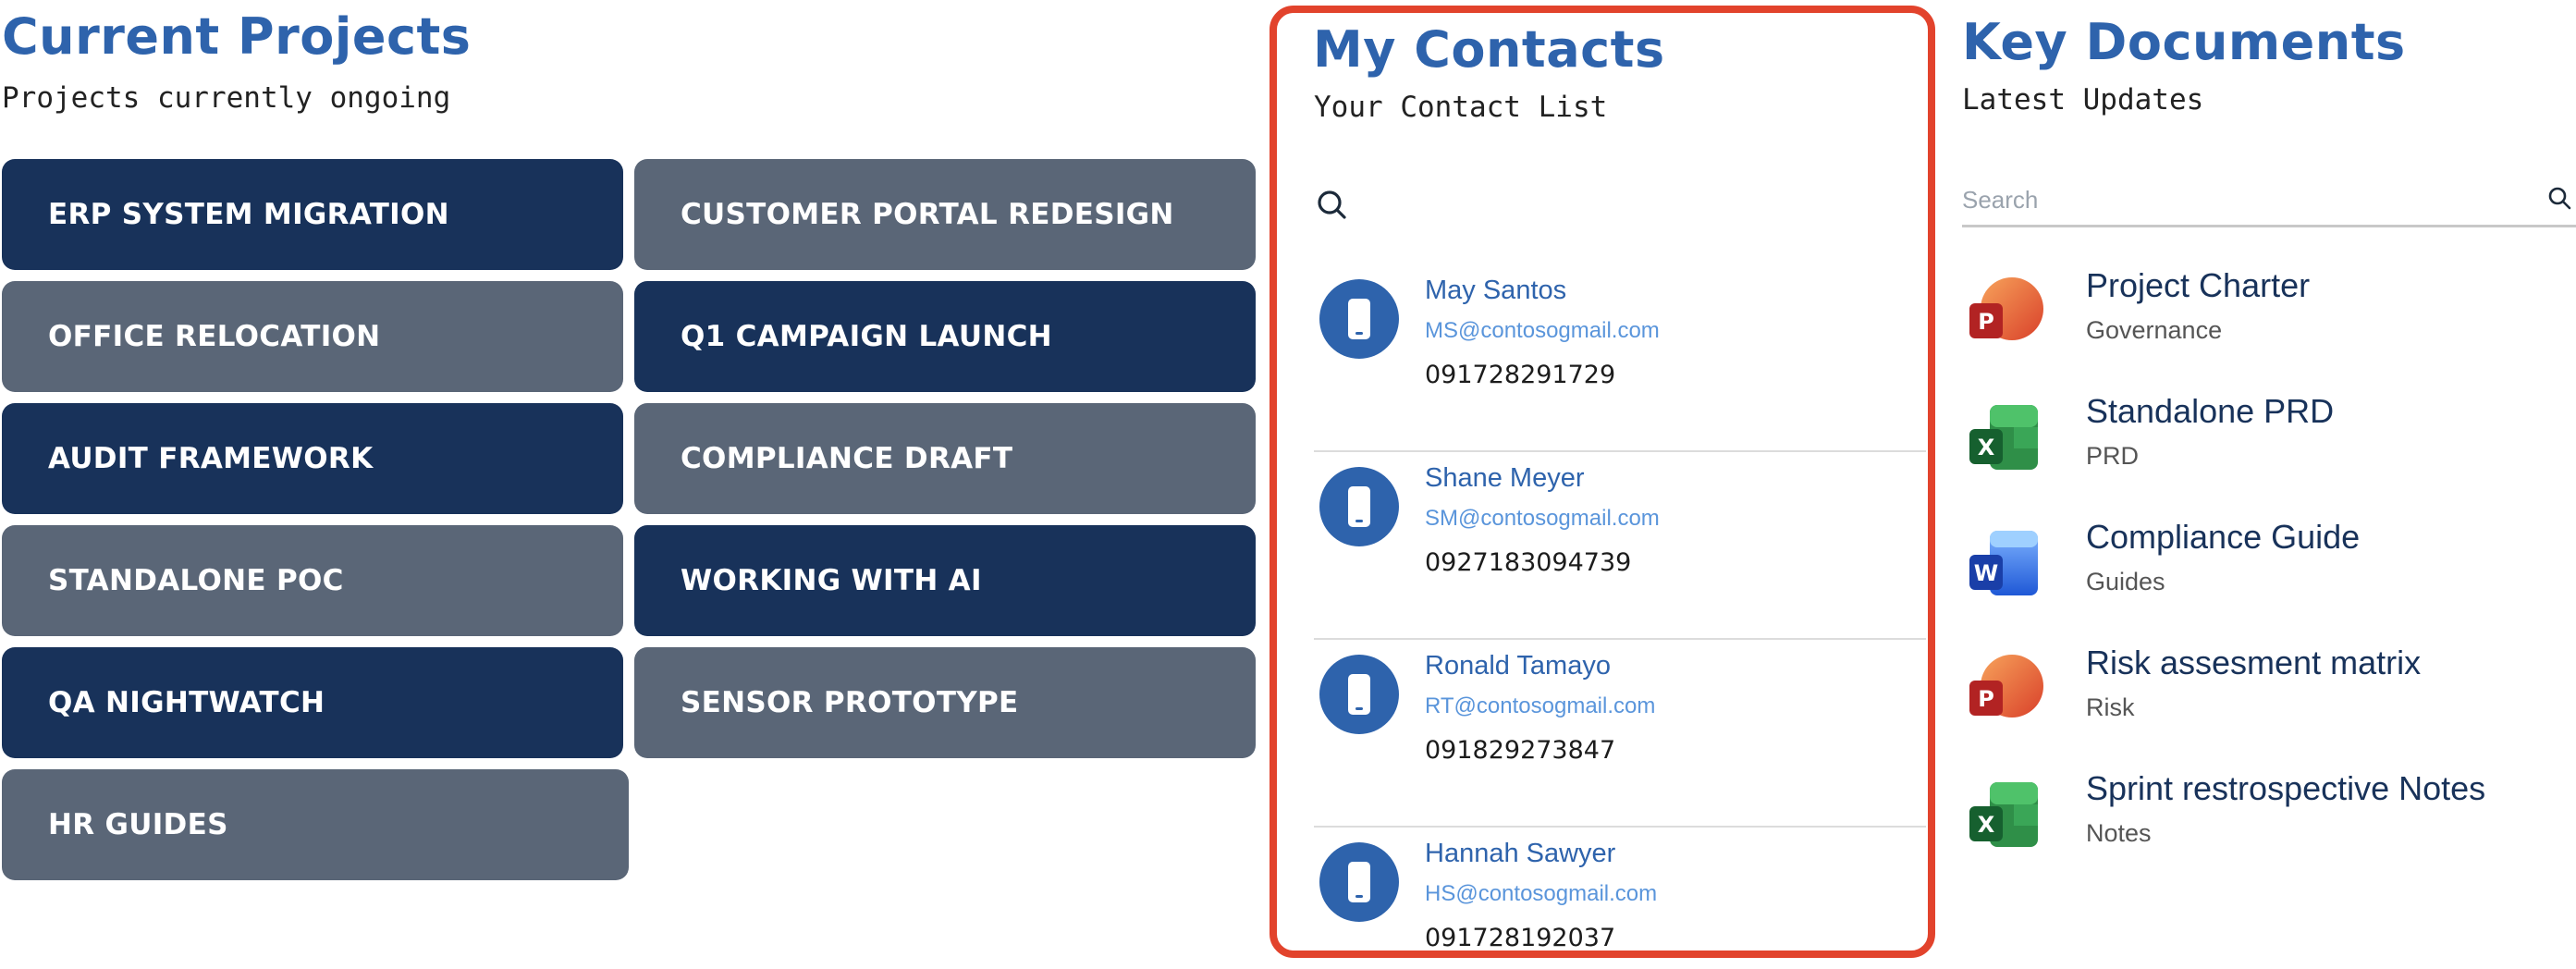 The width and height of the screenshot is (2576, 969). I want to click on document-title: Compliance Guide, so click(2223, 537).